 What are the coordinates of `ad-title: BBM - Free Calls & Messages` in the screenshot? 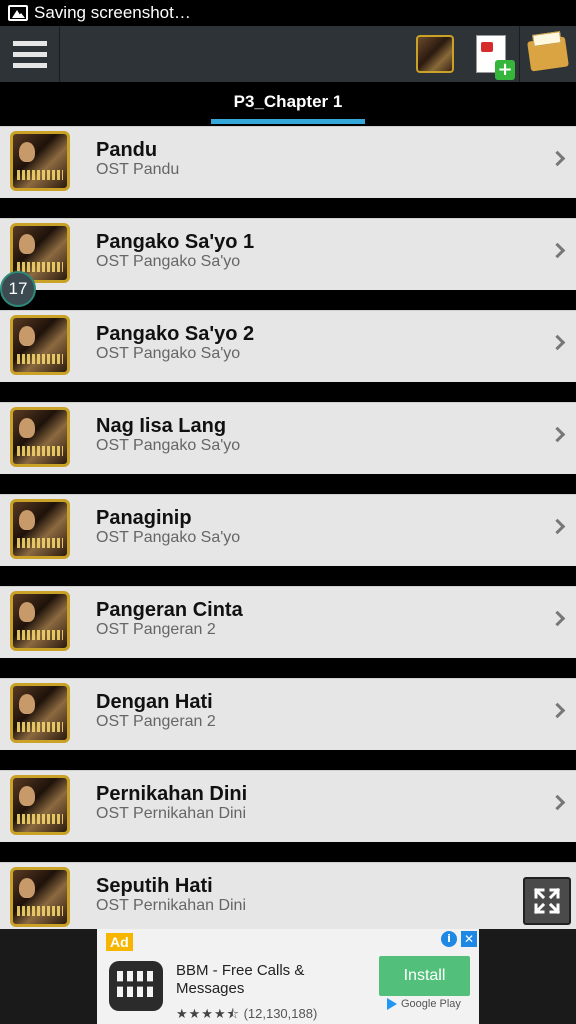 It's located at (240, 979).